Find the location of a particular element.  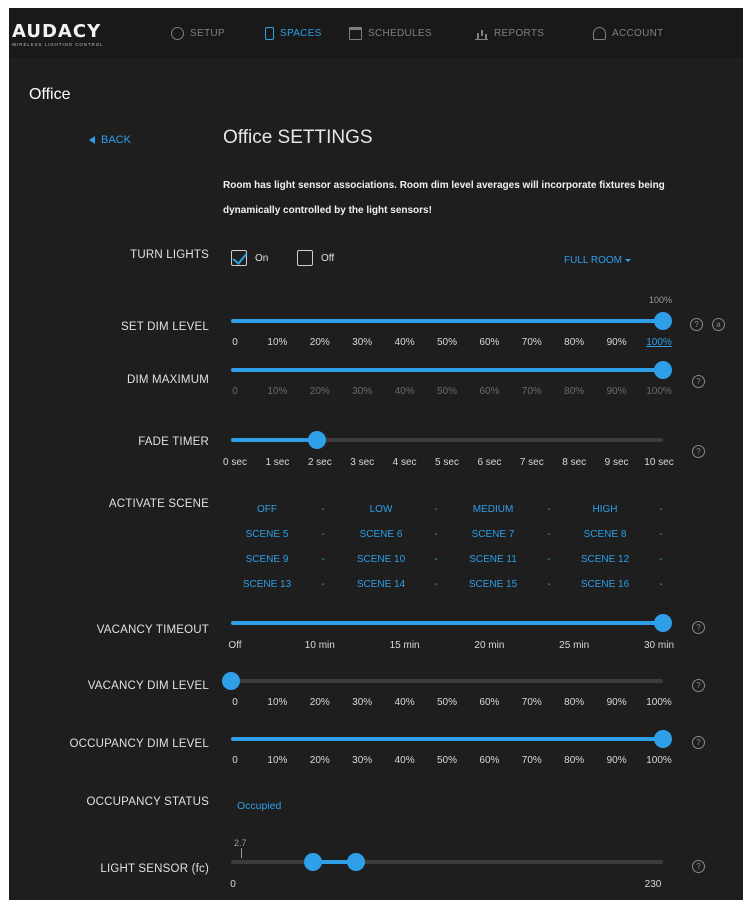

occupancy-status-label: OCCUPANCY STATUS is located at coordinates (147, 802).